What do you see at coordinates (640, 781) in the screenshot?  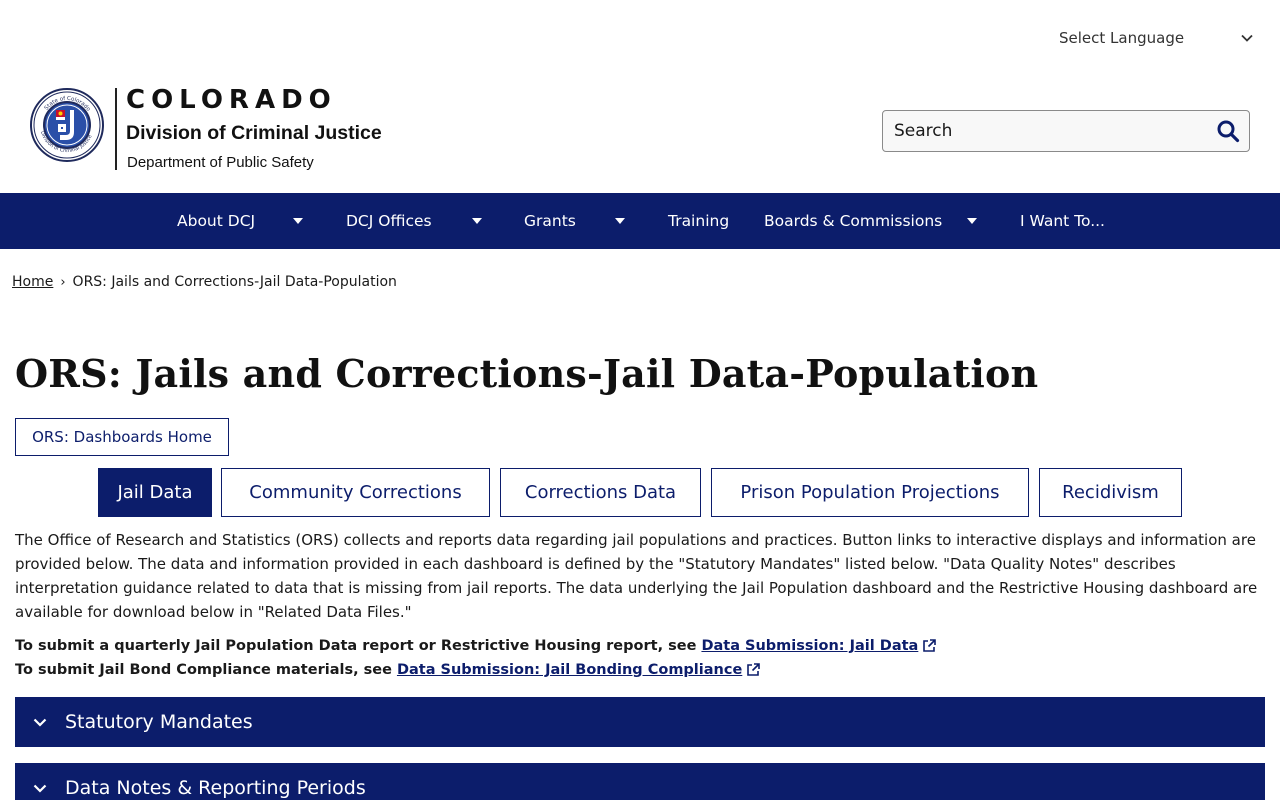 I see `accordion-data-notes-reporting-periods: Data Notes & Reporting Periods` at bounding box center [640, 781].